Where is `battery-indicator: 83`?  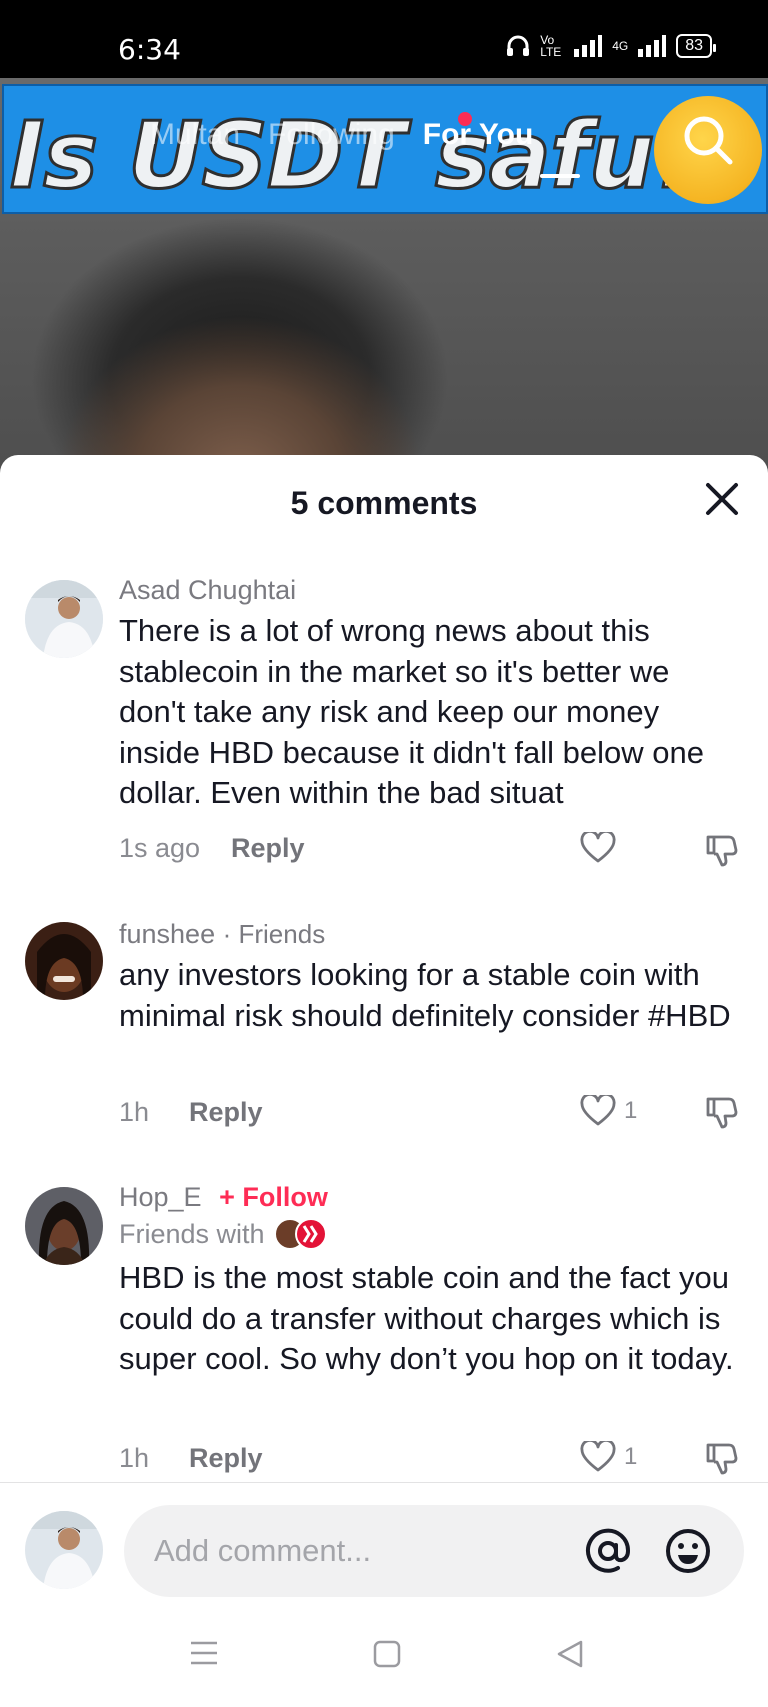
battery-indicator: 83 is located at coordinates (696, 46).